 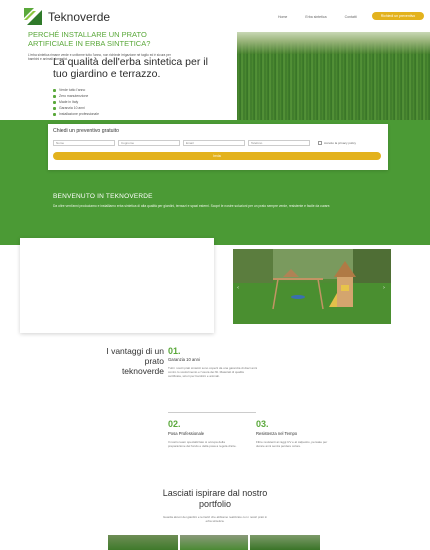 What do you see at coordinates (333, 76) in the screenshot?
I see `hero-grass-image` at bounding box center [333, 76].